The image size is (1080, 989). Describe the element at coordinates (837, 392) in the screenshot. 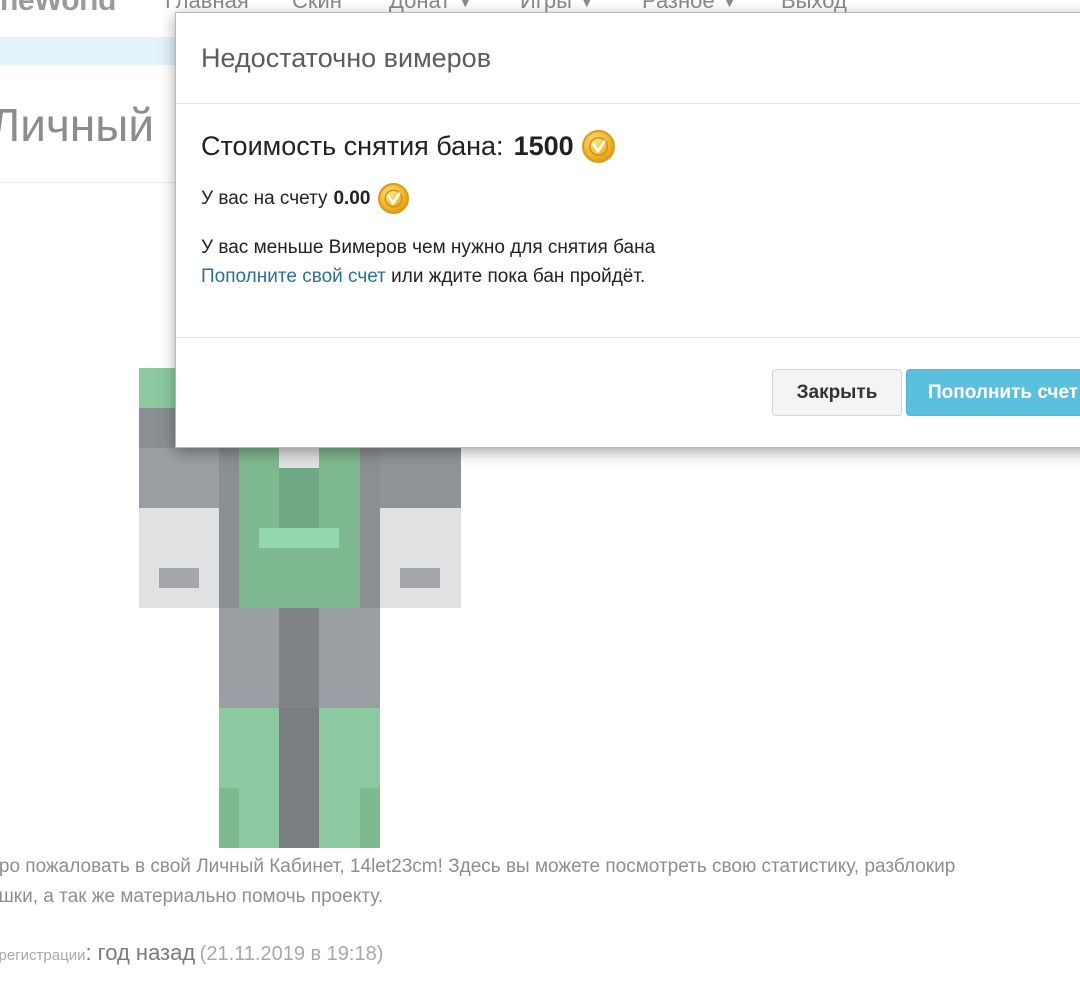

I see `close-button: Закрыть` at that location.